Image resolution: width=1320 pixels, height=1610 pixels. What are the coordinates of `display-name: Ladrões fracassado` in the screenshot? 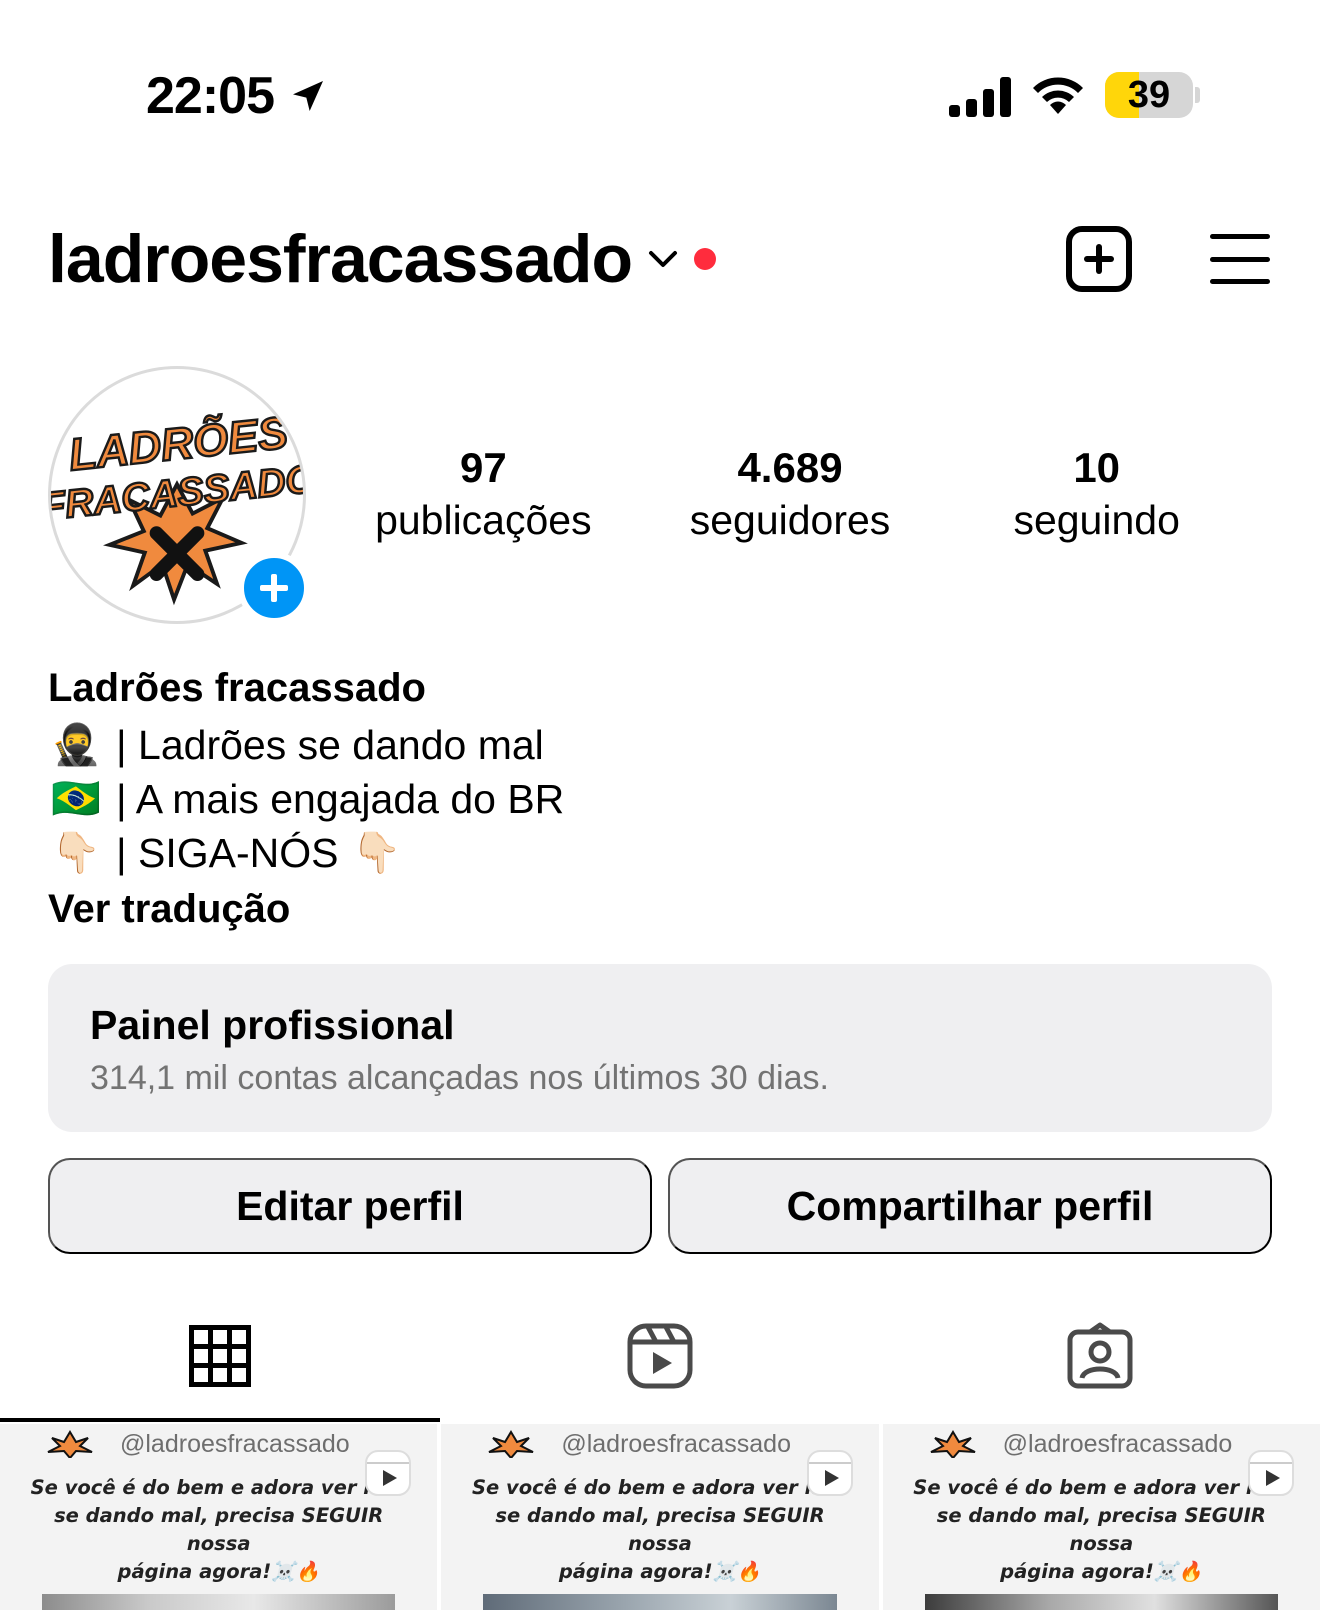 It's located at (237, 688).